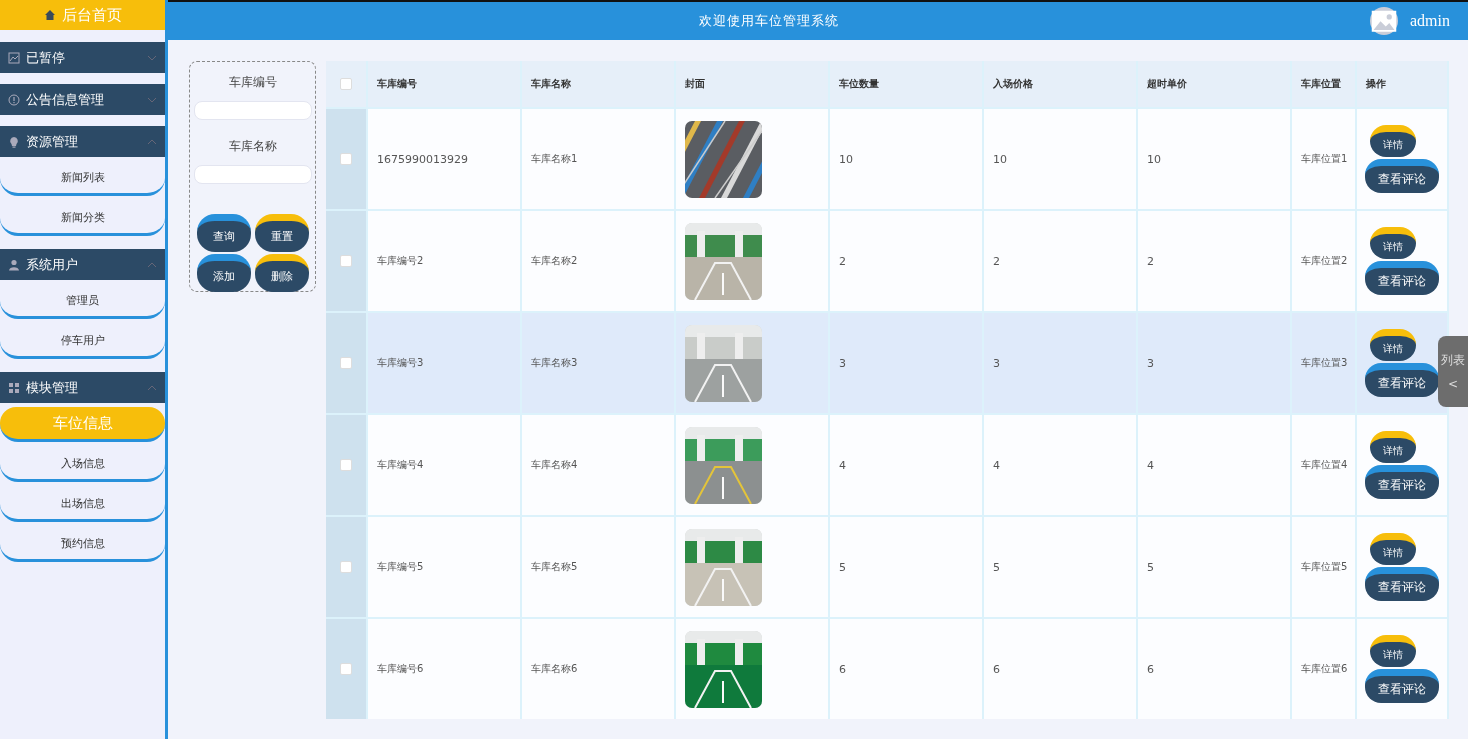 This screenshot has height=739, width=1468. I want to click on table-cell: 车库位置2, so click(1324, 260).